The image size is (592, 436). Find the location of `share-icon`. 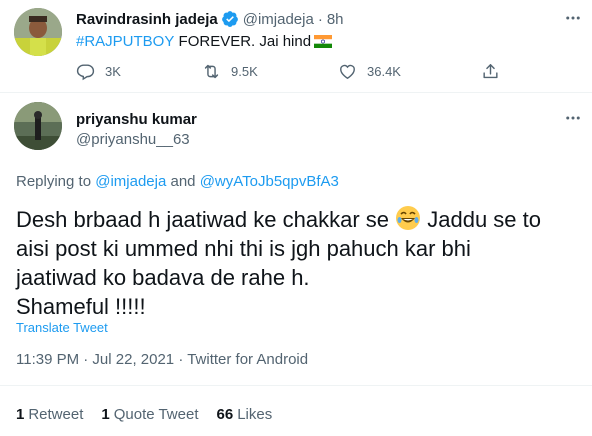

share-icon is located at coordinates (490, 71).